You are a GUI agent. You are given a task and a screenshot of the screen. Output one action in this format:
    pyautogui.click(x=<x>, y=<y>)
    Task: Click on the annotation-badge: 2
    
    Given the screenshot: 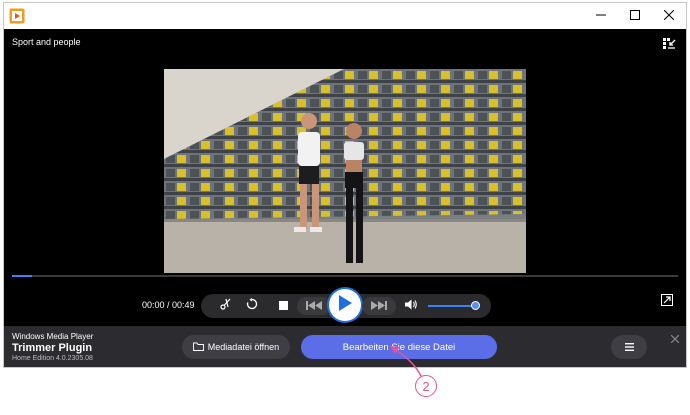 What is the action you would take?
    pyautogui.click(x=426, y=386)
    